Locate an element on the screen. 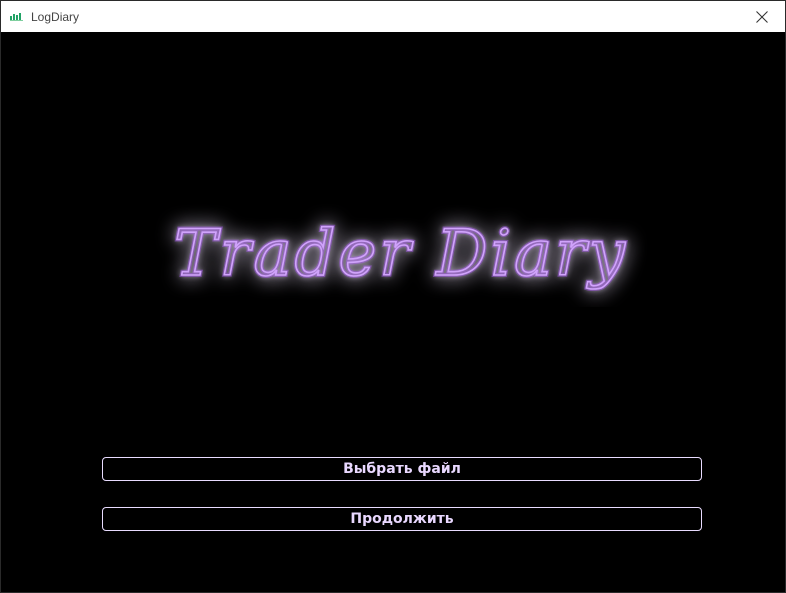 This screenshot has height=593, width=786. neon-logo: Trader Diary Trader Diary is located at coordinates (400, 254).